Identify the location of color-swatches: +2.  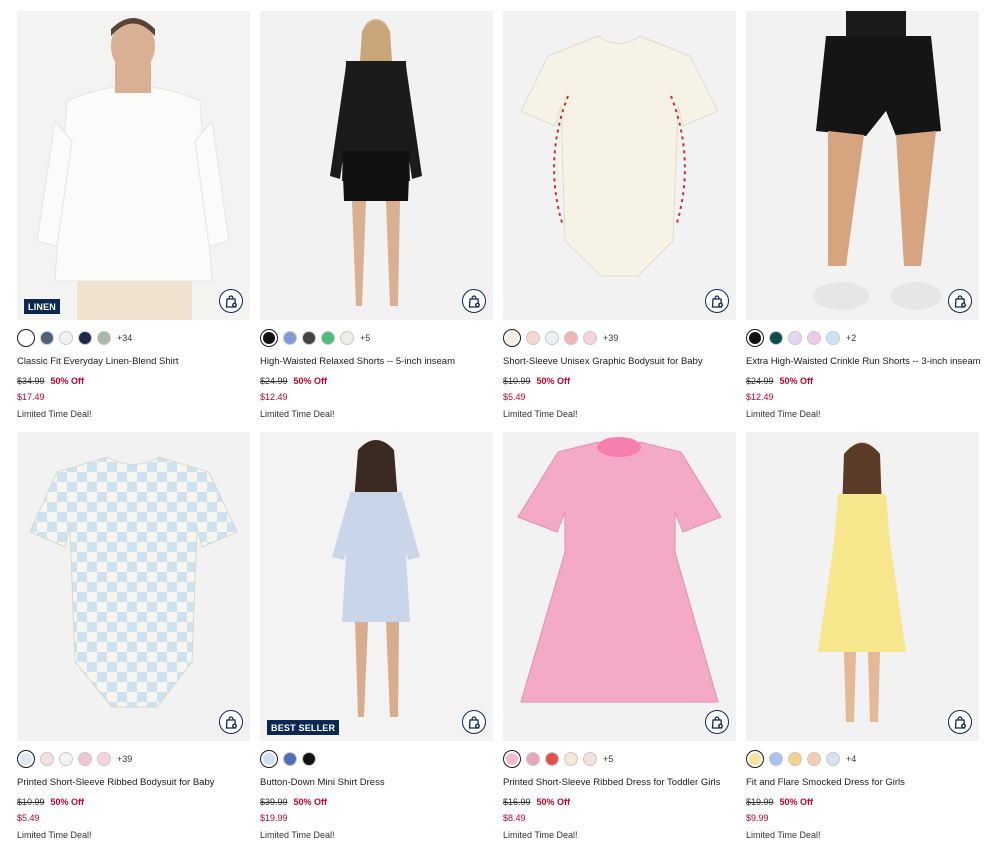
(862, 338).